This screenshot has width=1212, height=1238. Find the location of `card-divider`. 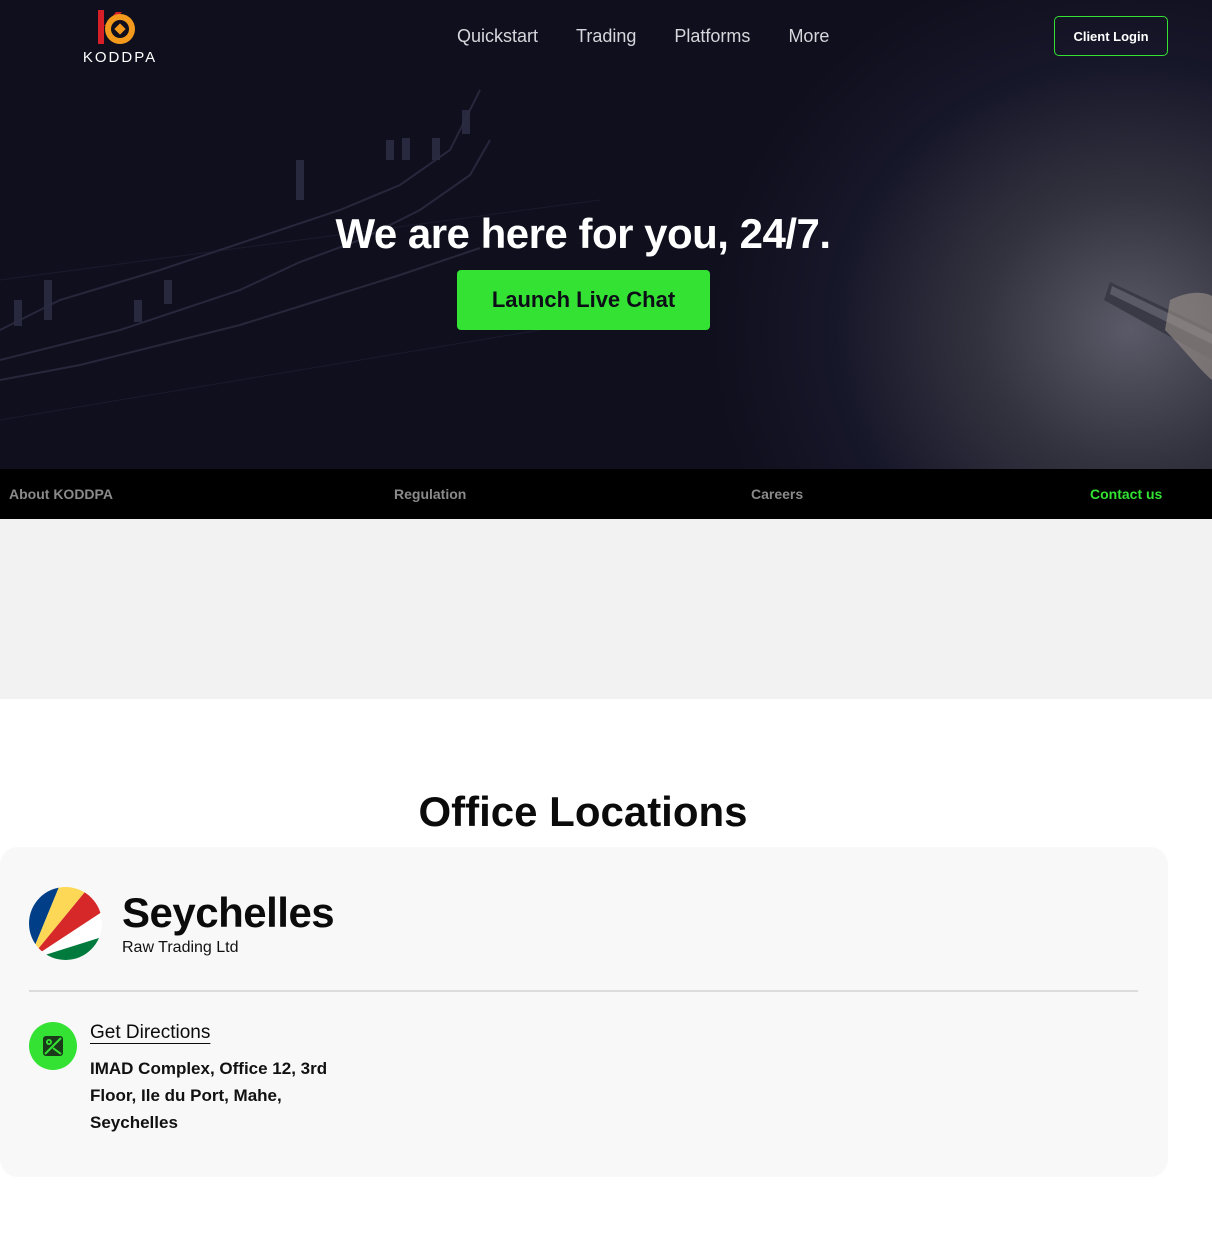

card-divider is located at coordinates (583, 991).